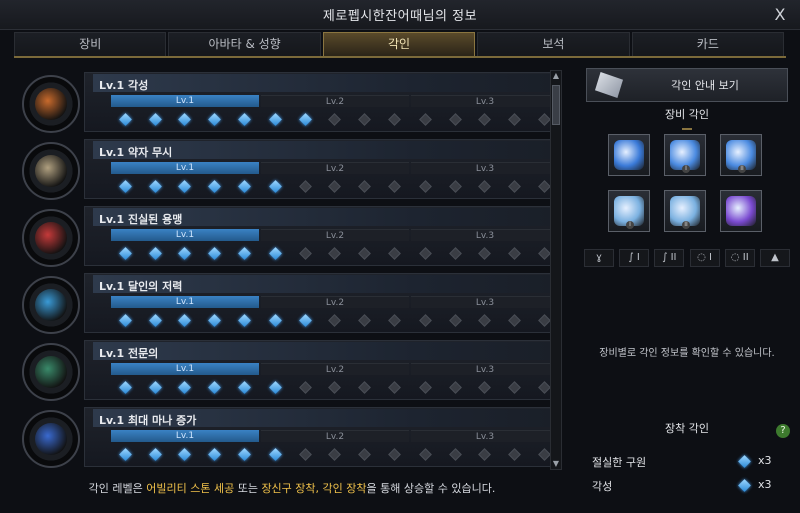 The height and width of the screenshot is (513, 800). What do you see at coordinates (556, 270) in the screenshot?
I see `scrollbar: ▲ ▼` at bounding box center [556, 270].